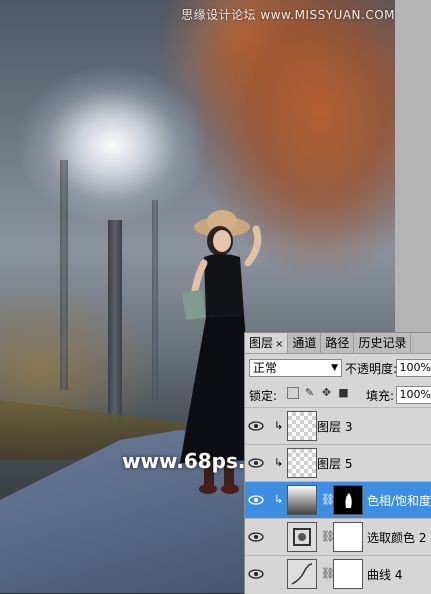 The width and height of the screenshot is (431, 594). What do you see at coordinates (279, 344) in the screenshot?
I see `close-icon: ×` at bounding box center [279, 344].